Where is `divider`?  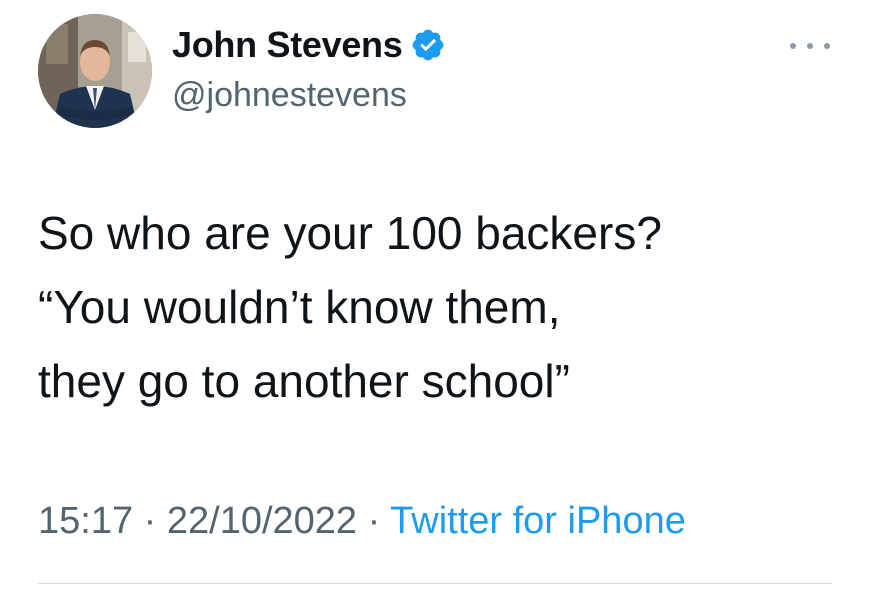 divider is located at coordinates (435, 583).